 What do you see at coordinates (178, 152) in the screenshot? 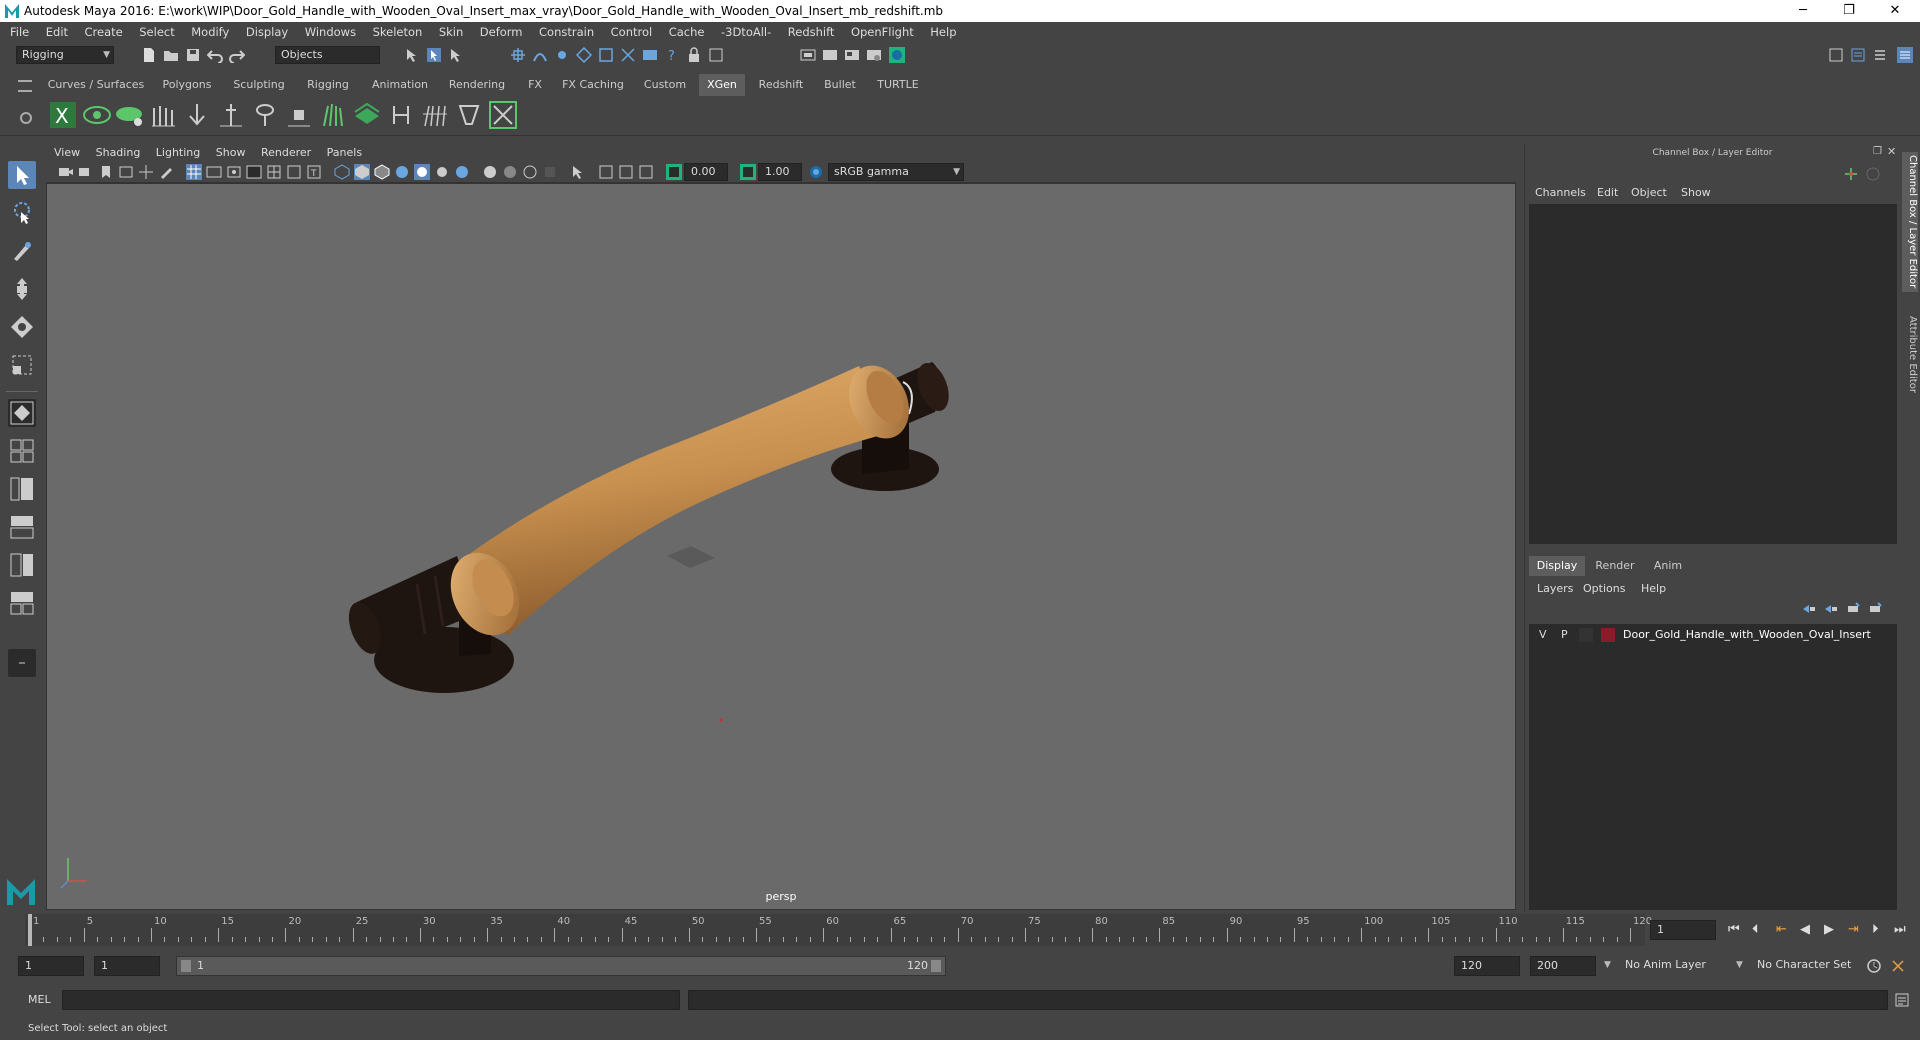
I see `vp-menu-lighting: Lighting` at bounding box center [178, 152].